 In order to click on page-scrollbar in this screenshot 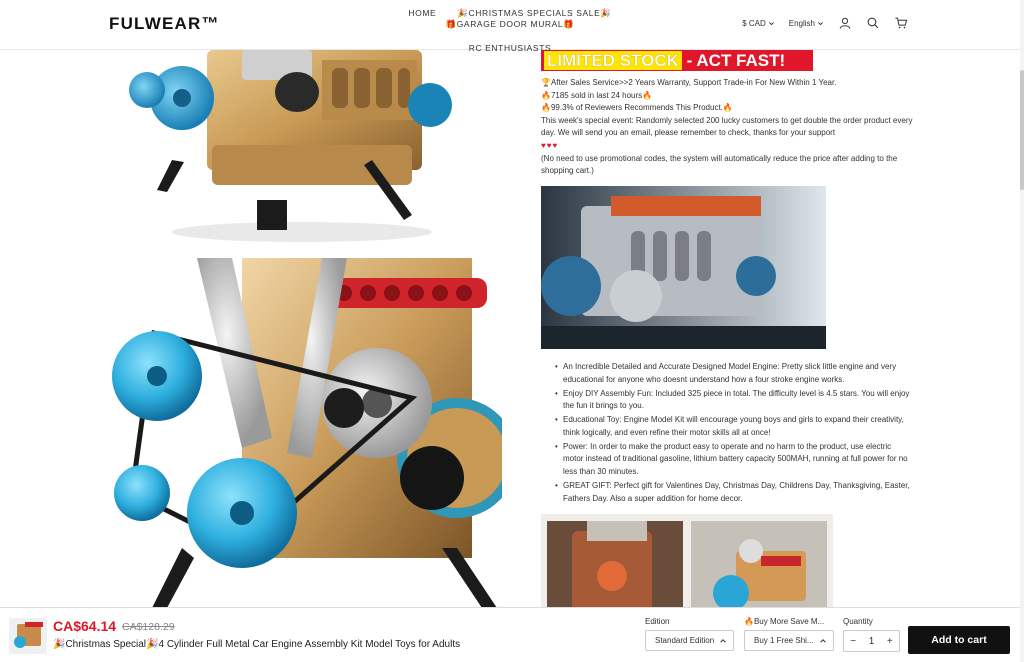, I will do `click(1022, 331)`.